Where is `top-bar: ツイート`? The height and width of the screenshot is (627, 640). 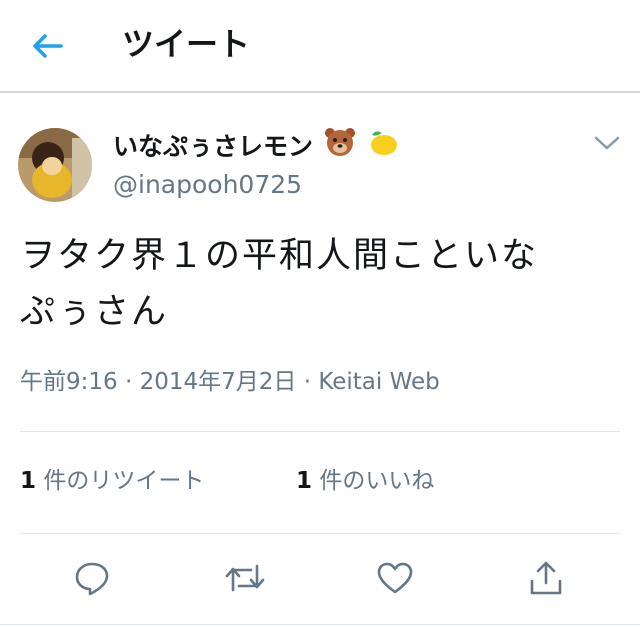 top-bar: ツイート is located at coordinates (320, 46).